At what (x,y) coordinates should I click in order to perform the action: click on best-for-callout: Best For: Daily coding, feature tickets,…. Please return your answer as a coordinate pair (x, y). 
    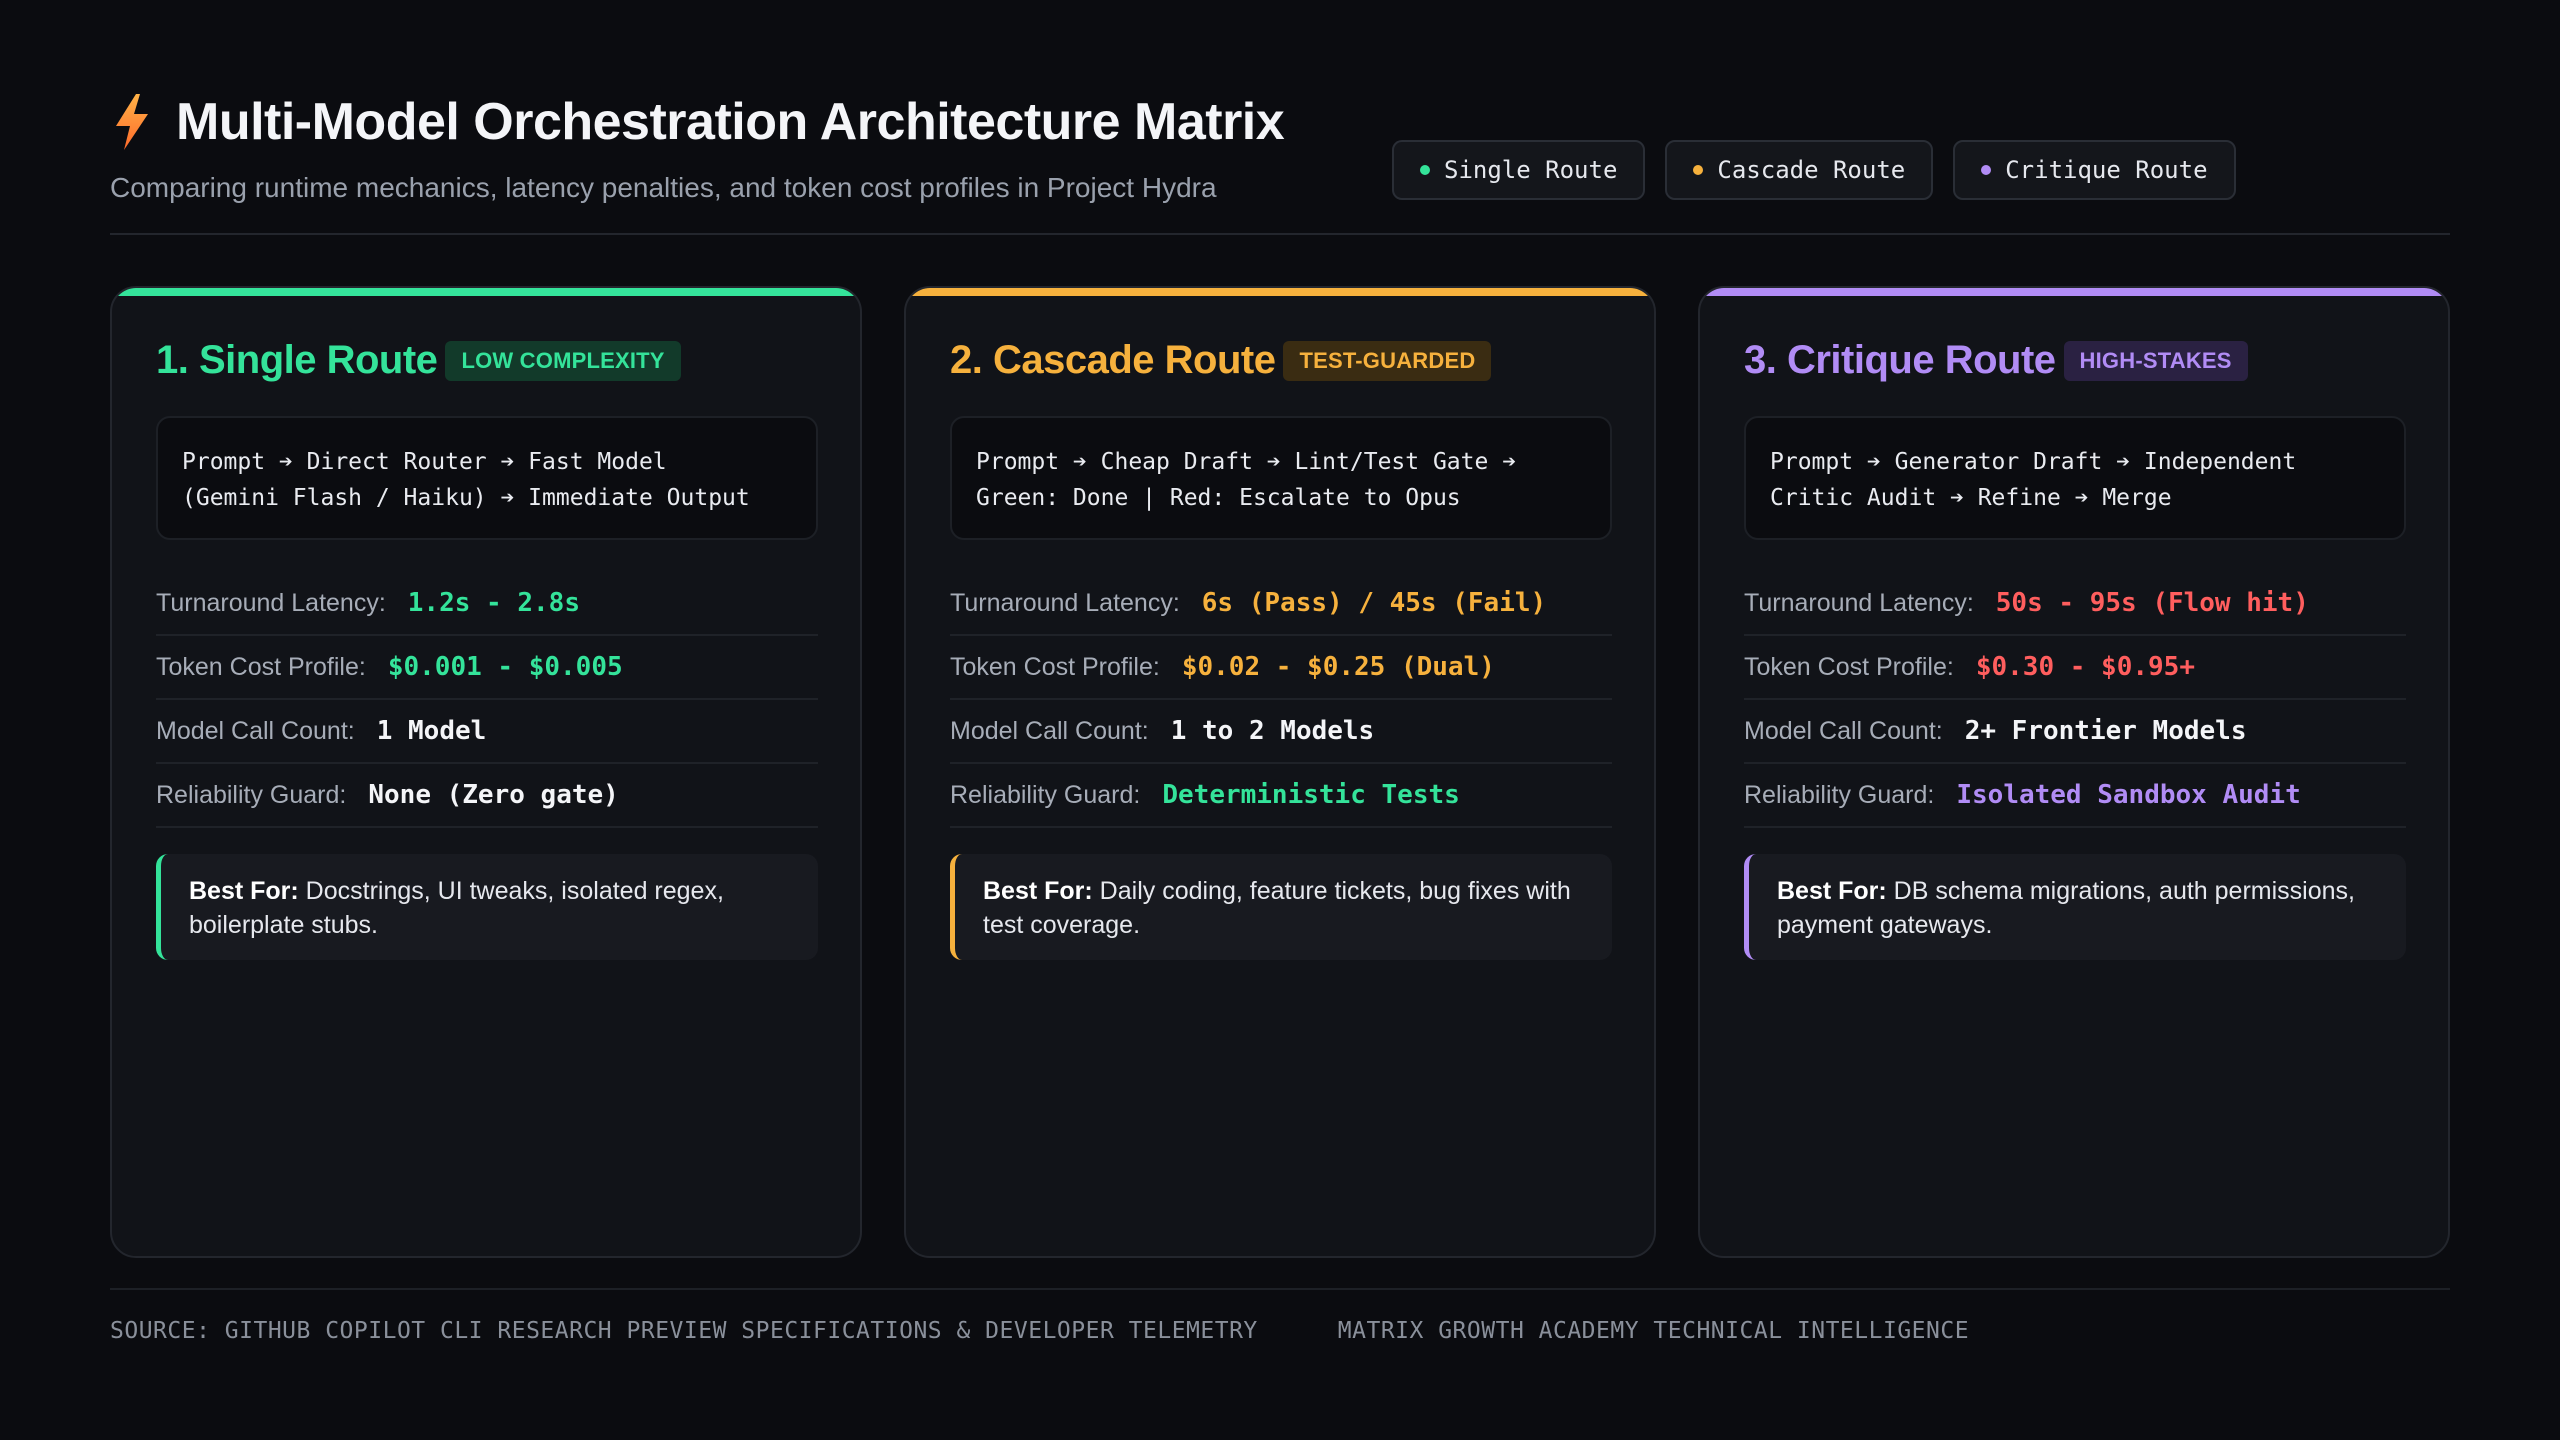
    Looking at the image, I should click on (1281, 907).